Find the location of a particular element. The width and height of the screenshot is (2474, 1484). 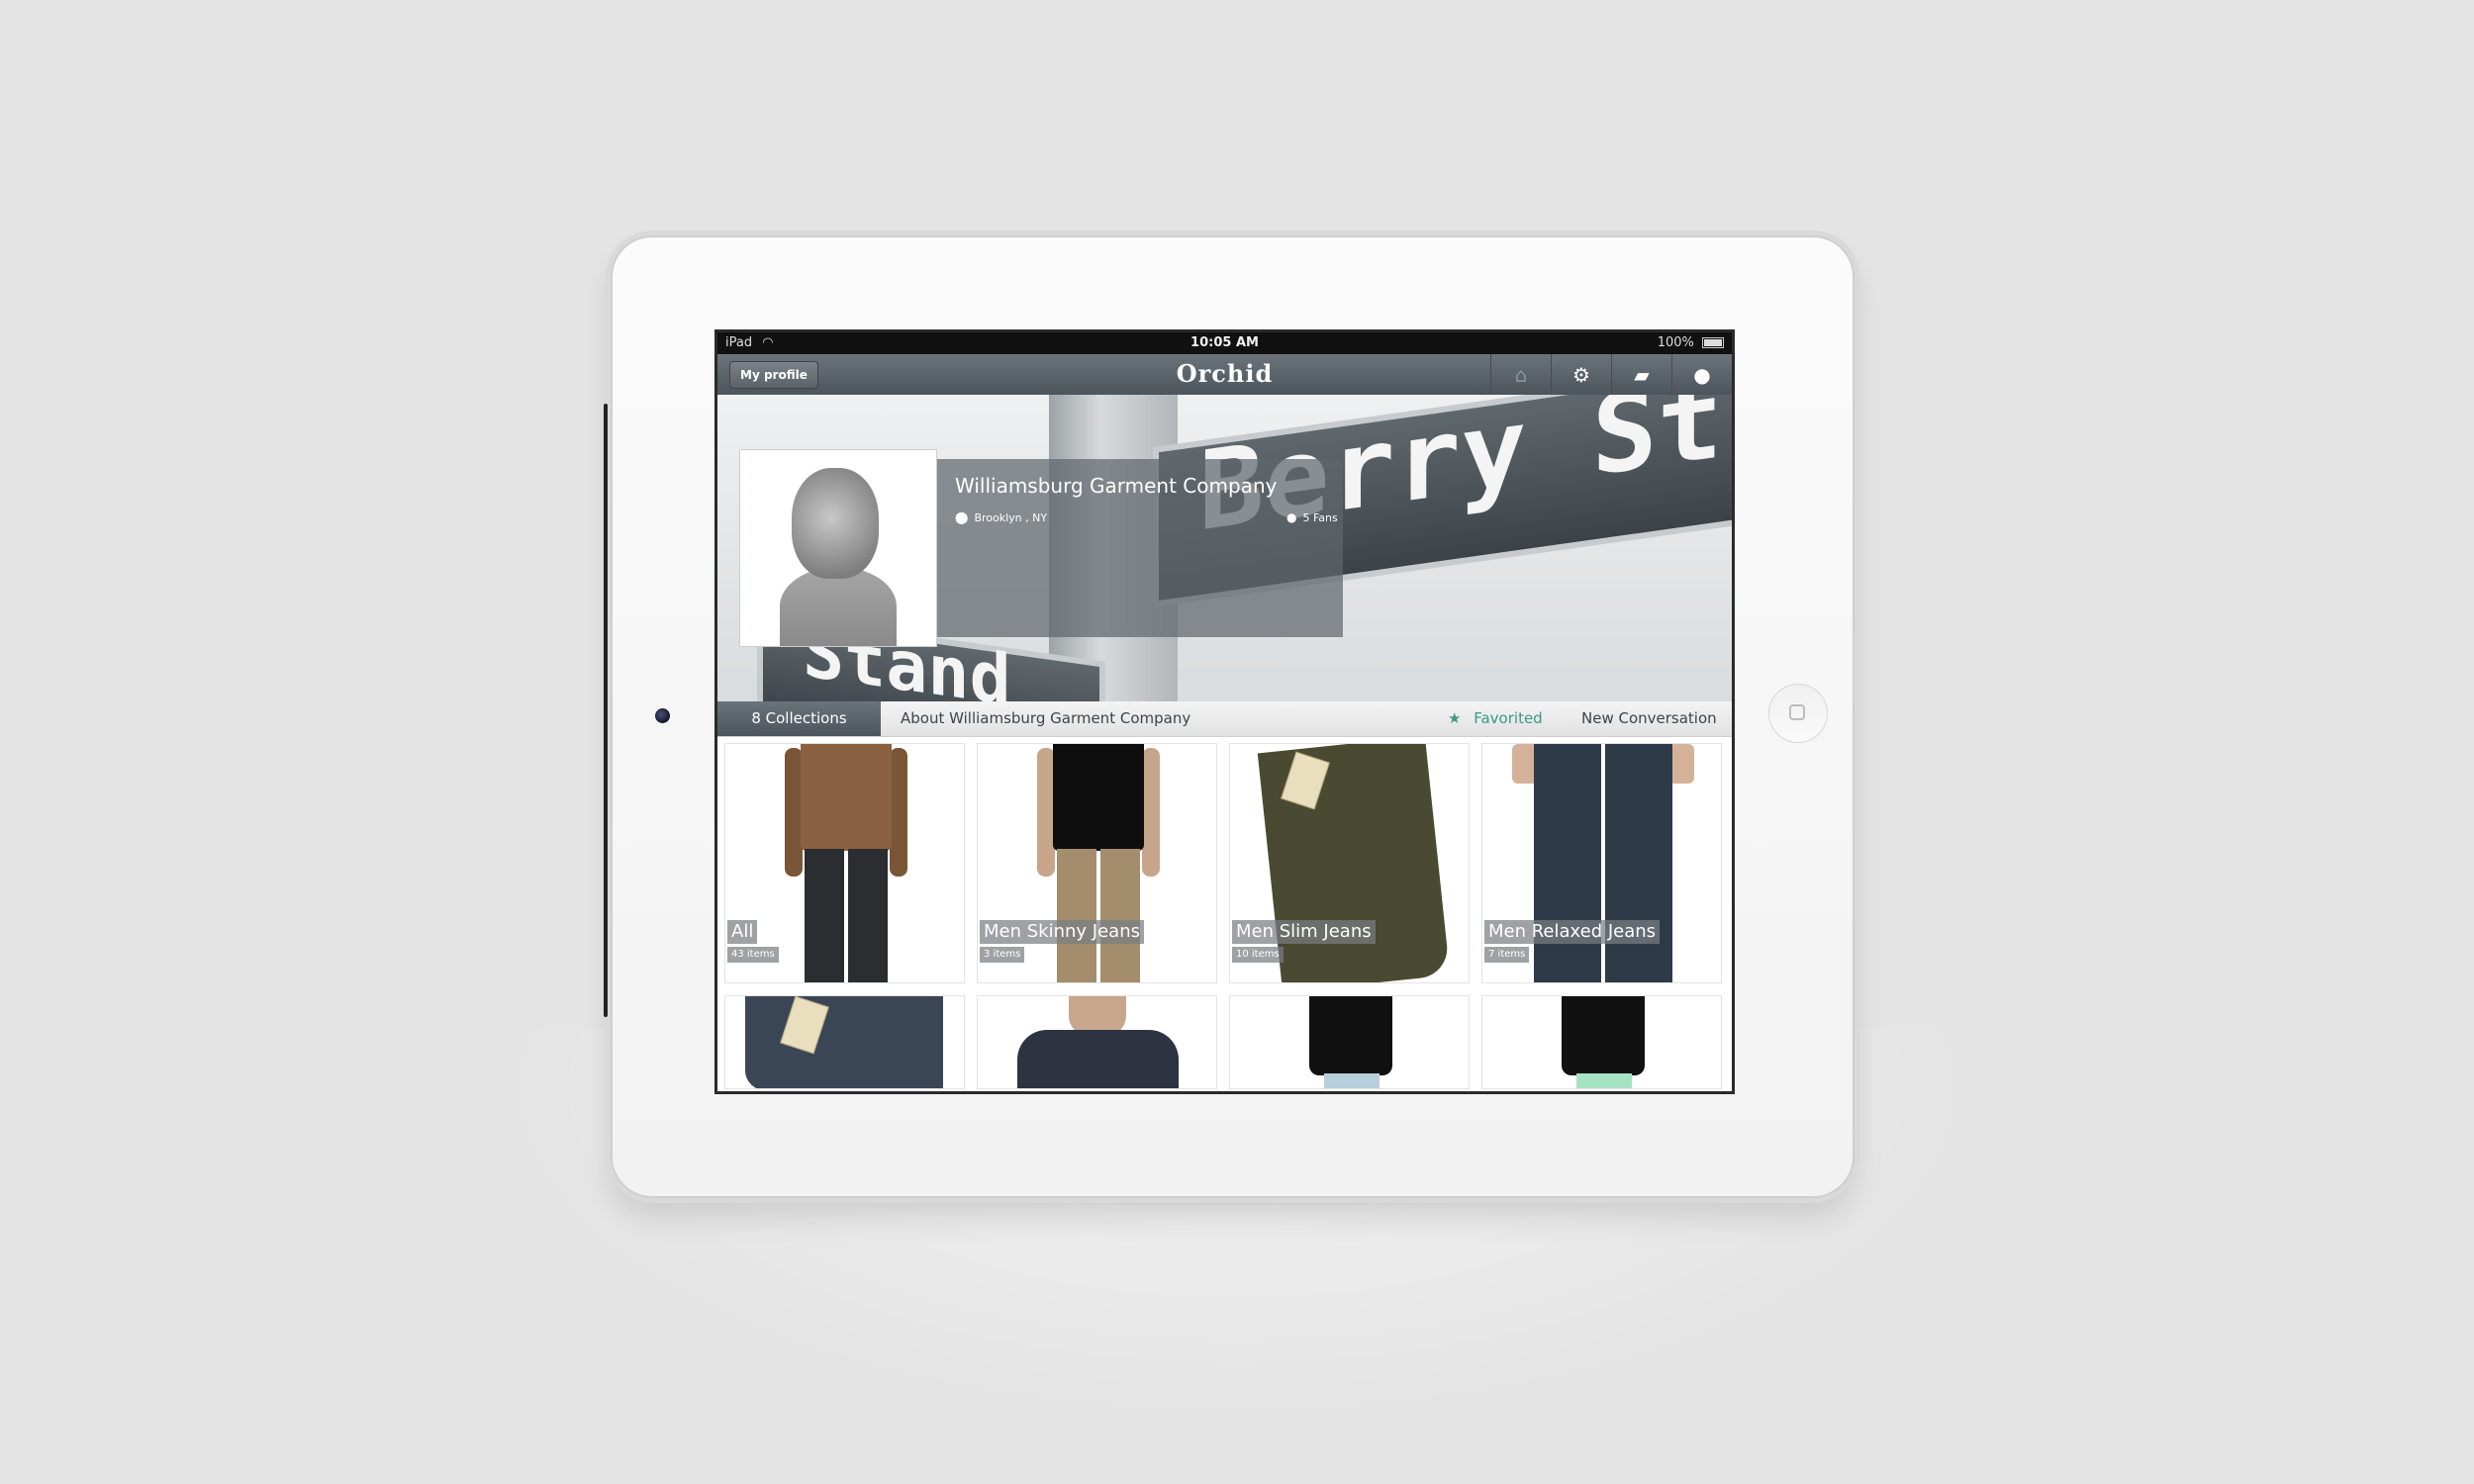

favorited-button: ★ Favorited is located at coordinates (1496, 718).